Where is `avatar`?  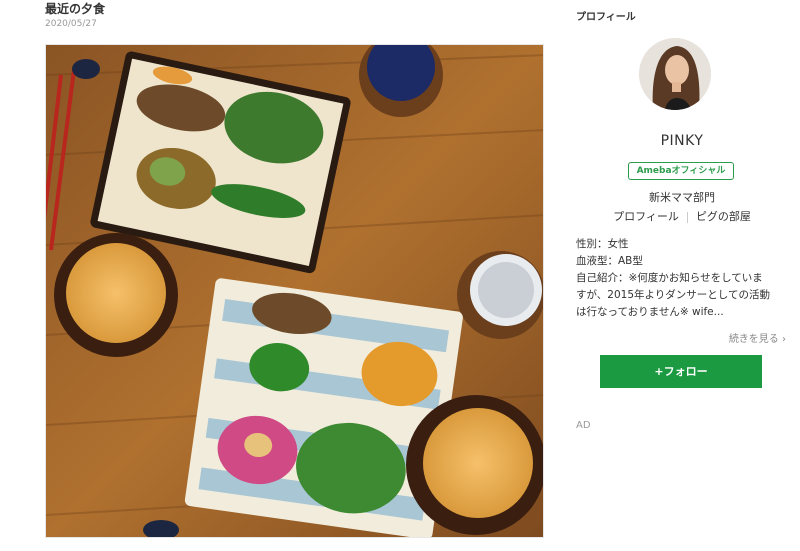
avatar is located at coordinates (675, 74).